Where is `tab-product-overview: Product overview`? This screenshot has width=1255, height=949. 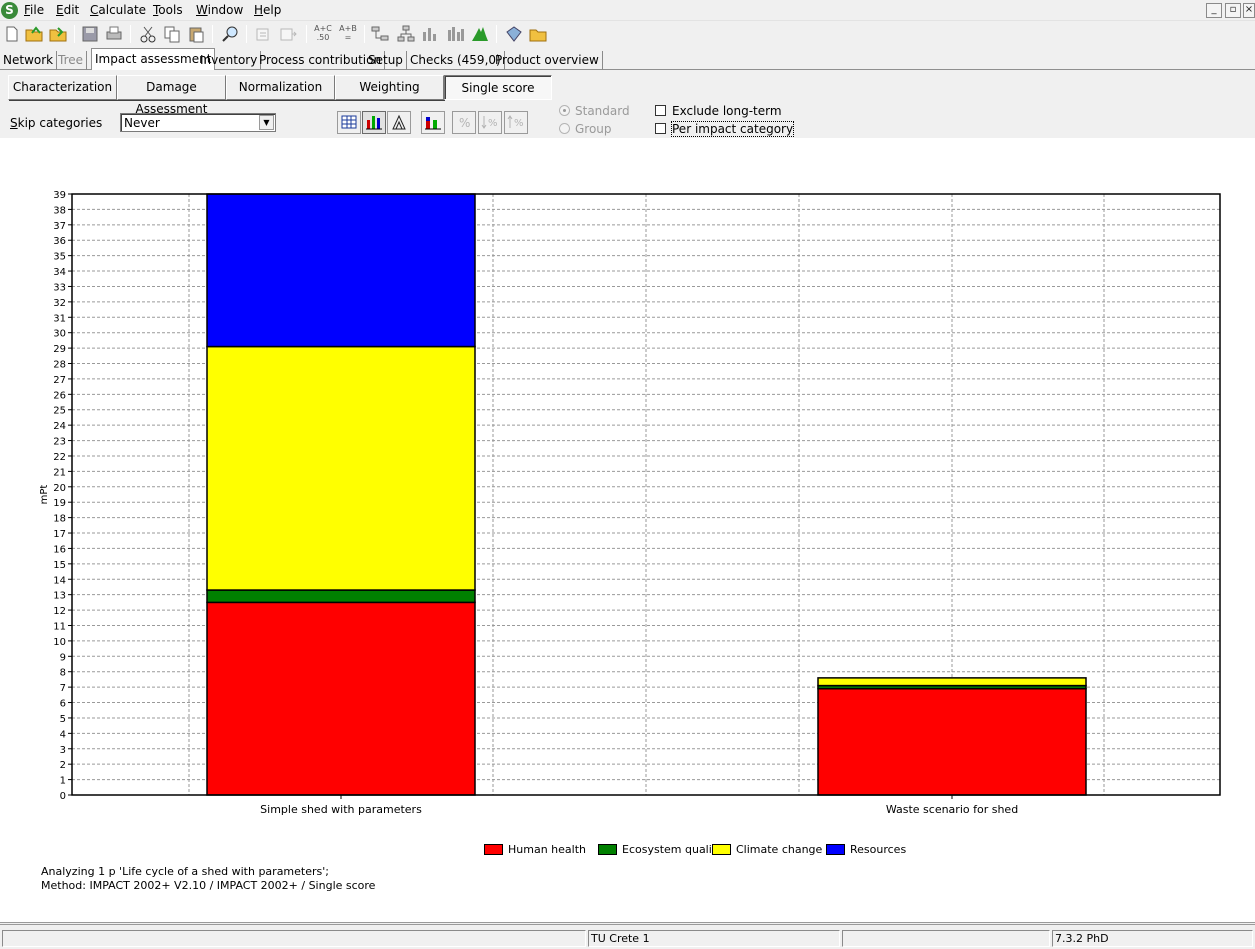
tab-product-overview: Product overview is located at coordinates (547, 60).